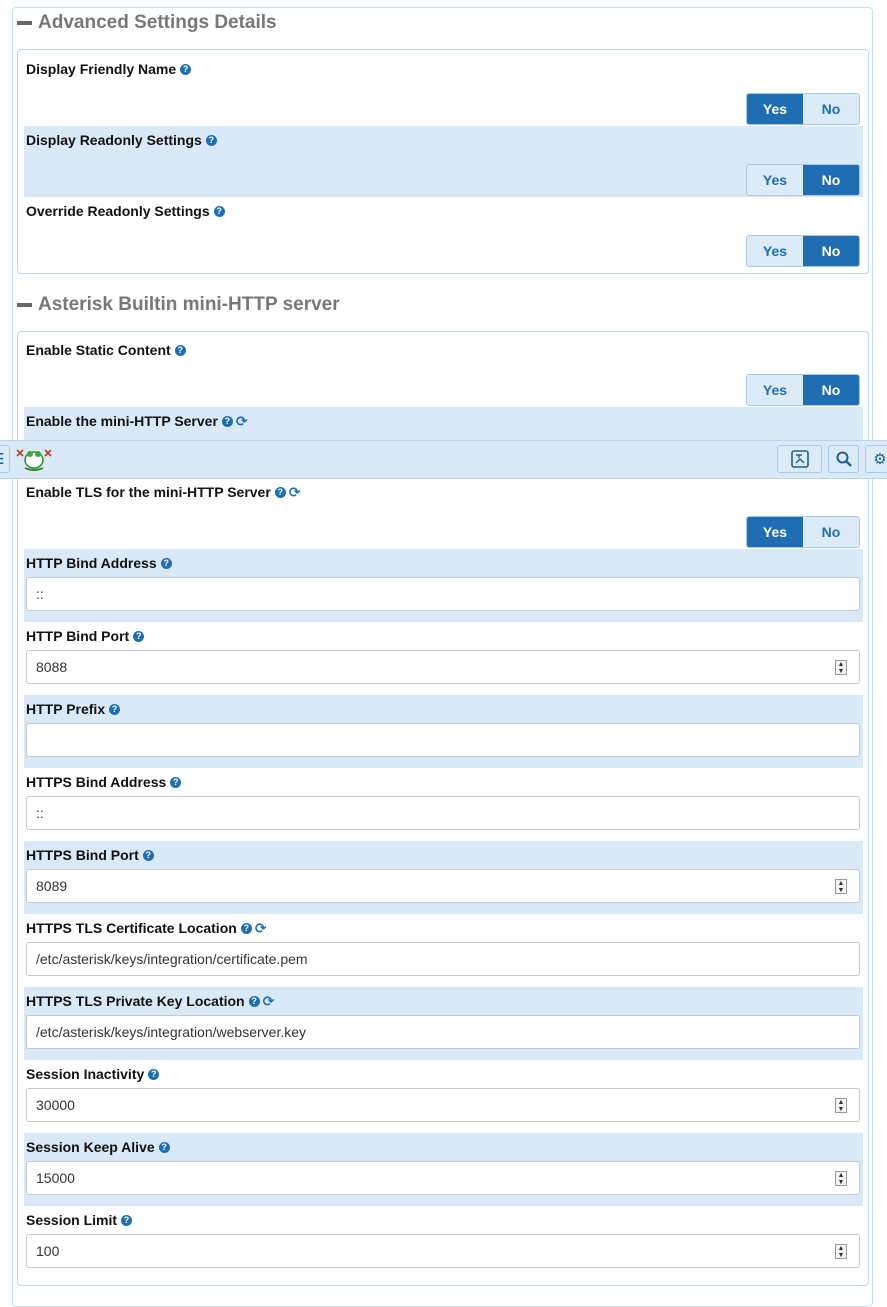 The width and height of the screenshot is (887, 1307). Describe the element at coordinates (55, 1178) in the screenshot. I see `input-value: 15000` at that location.